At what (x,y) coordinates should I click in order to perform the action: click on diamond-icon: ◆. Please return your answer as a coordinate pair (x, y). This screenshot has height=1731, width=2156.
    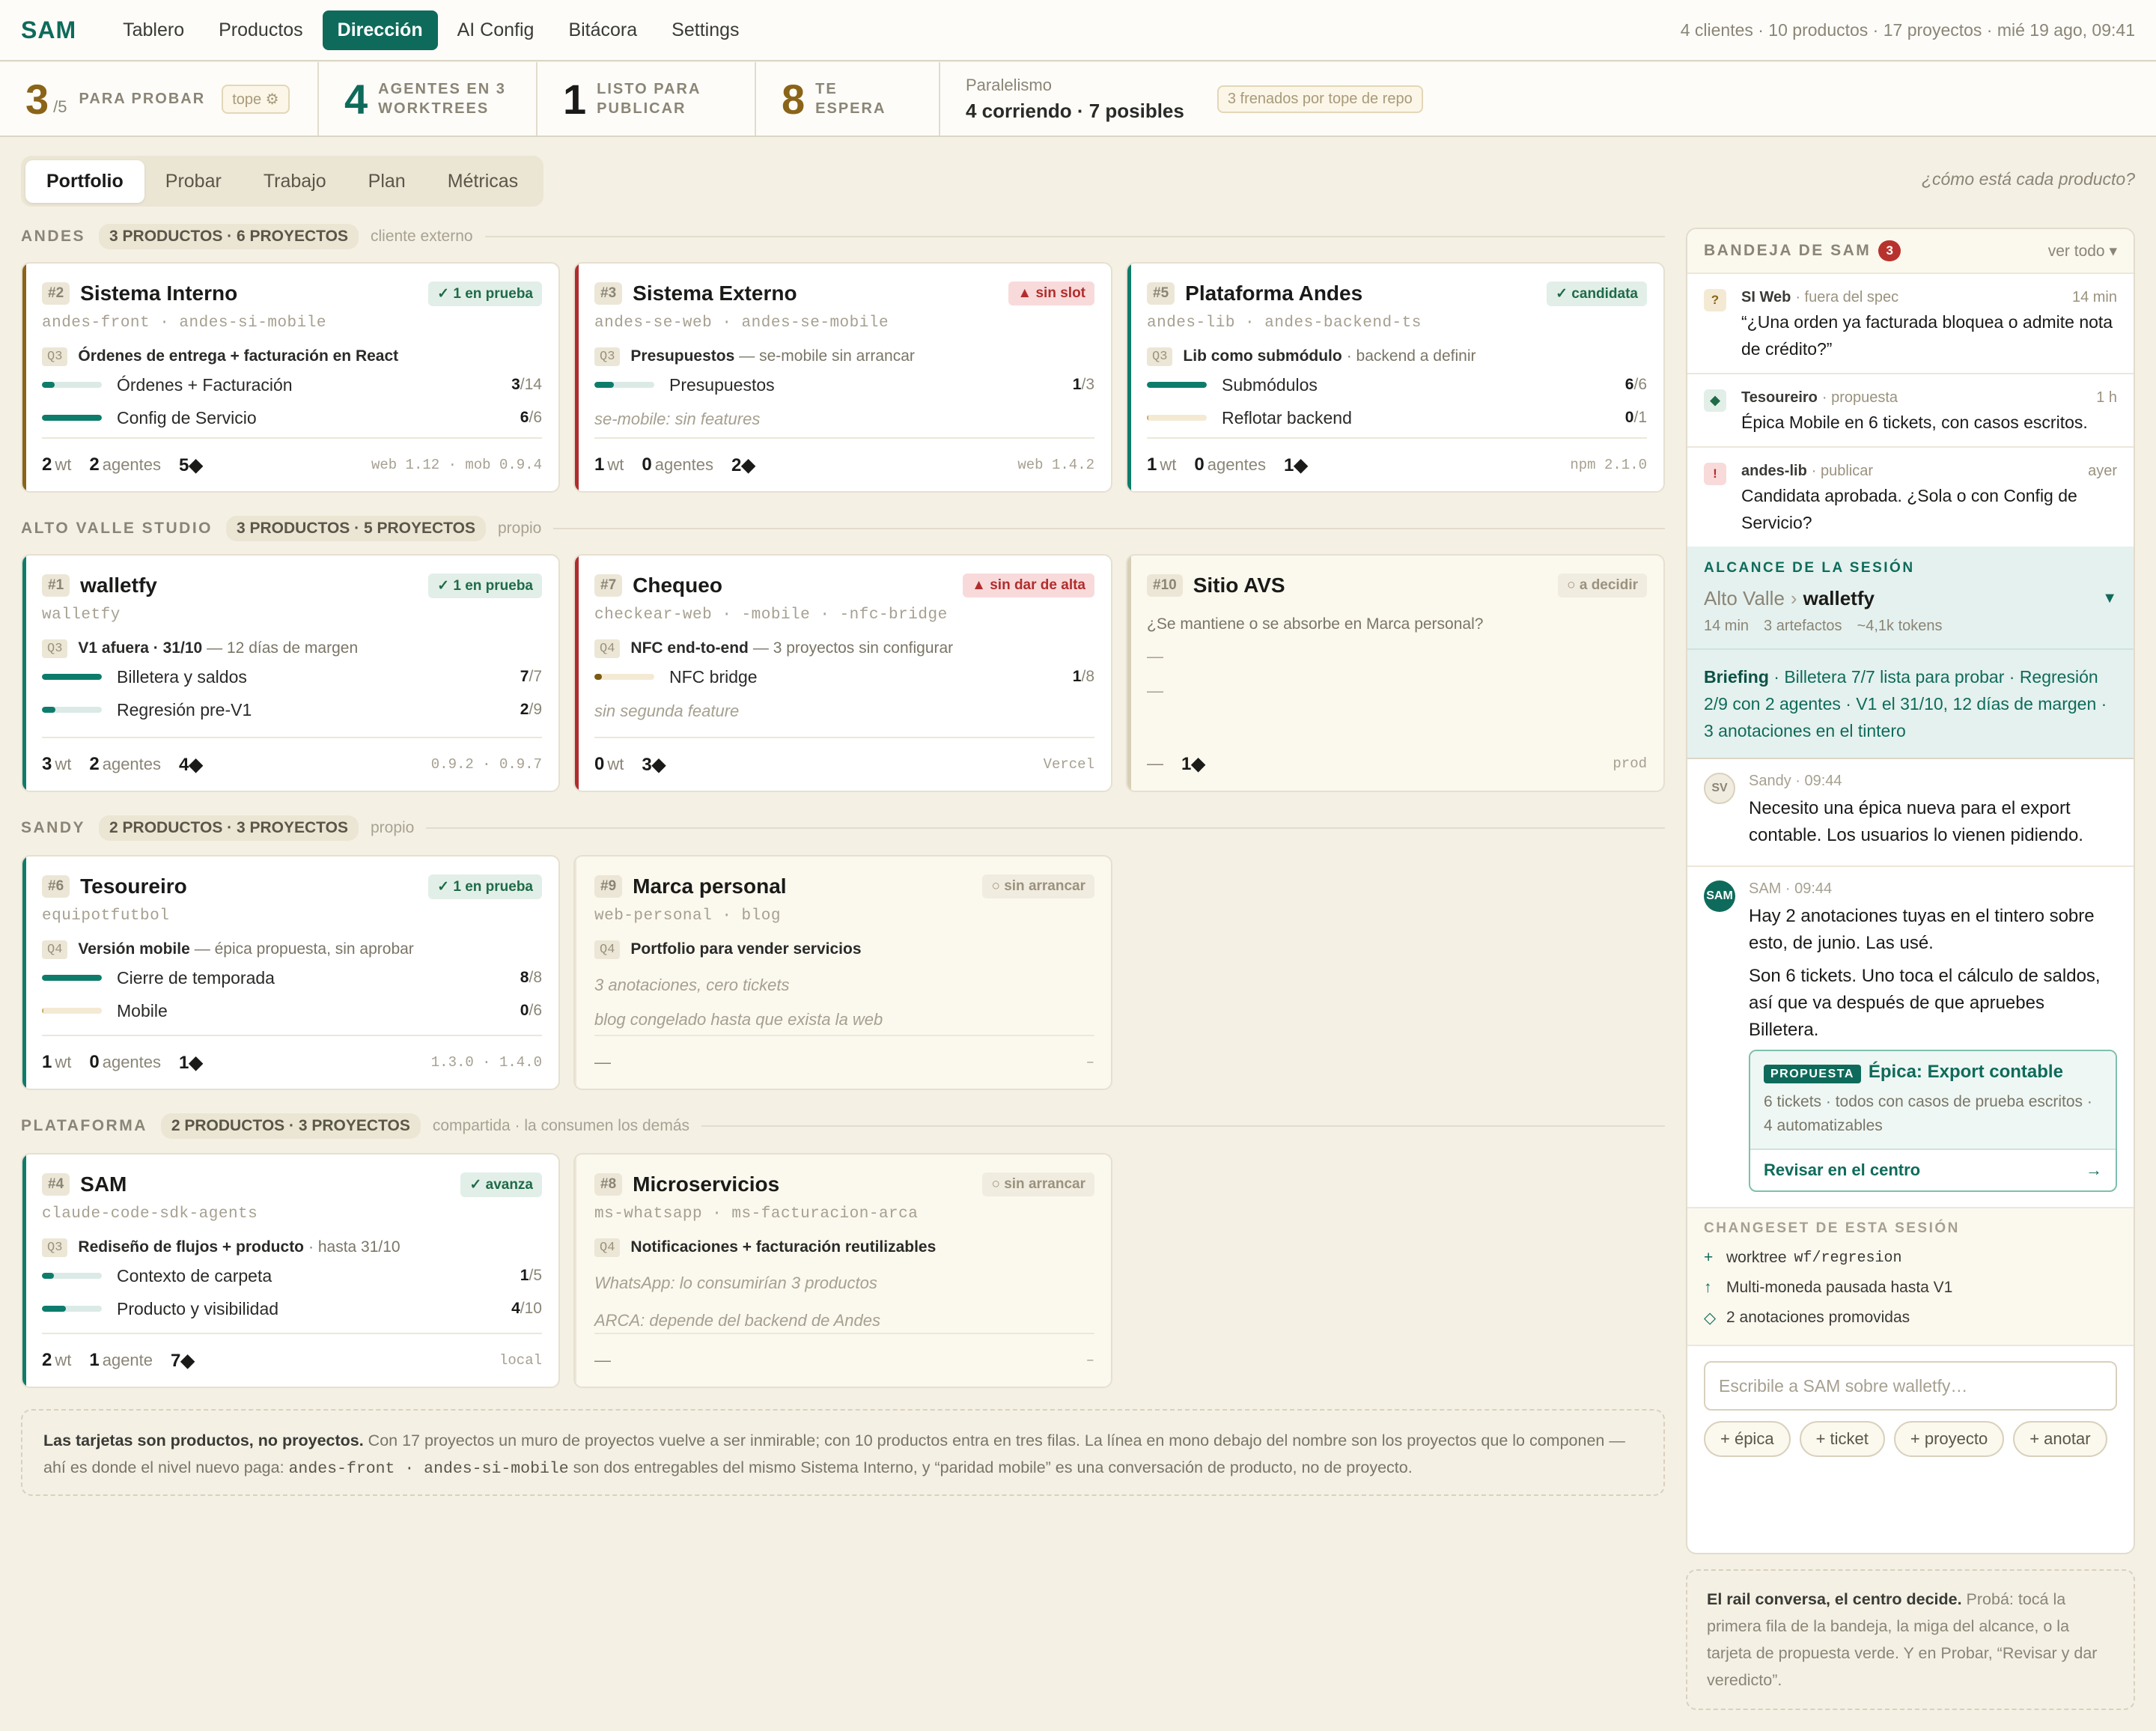
    Looking at the image, I should click on (1715, 400).